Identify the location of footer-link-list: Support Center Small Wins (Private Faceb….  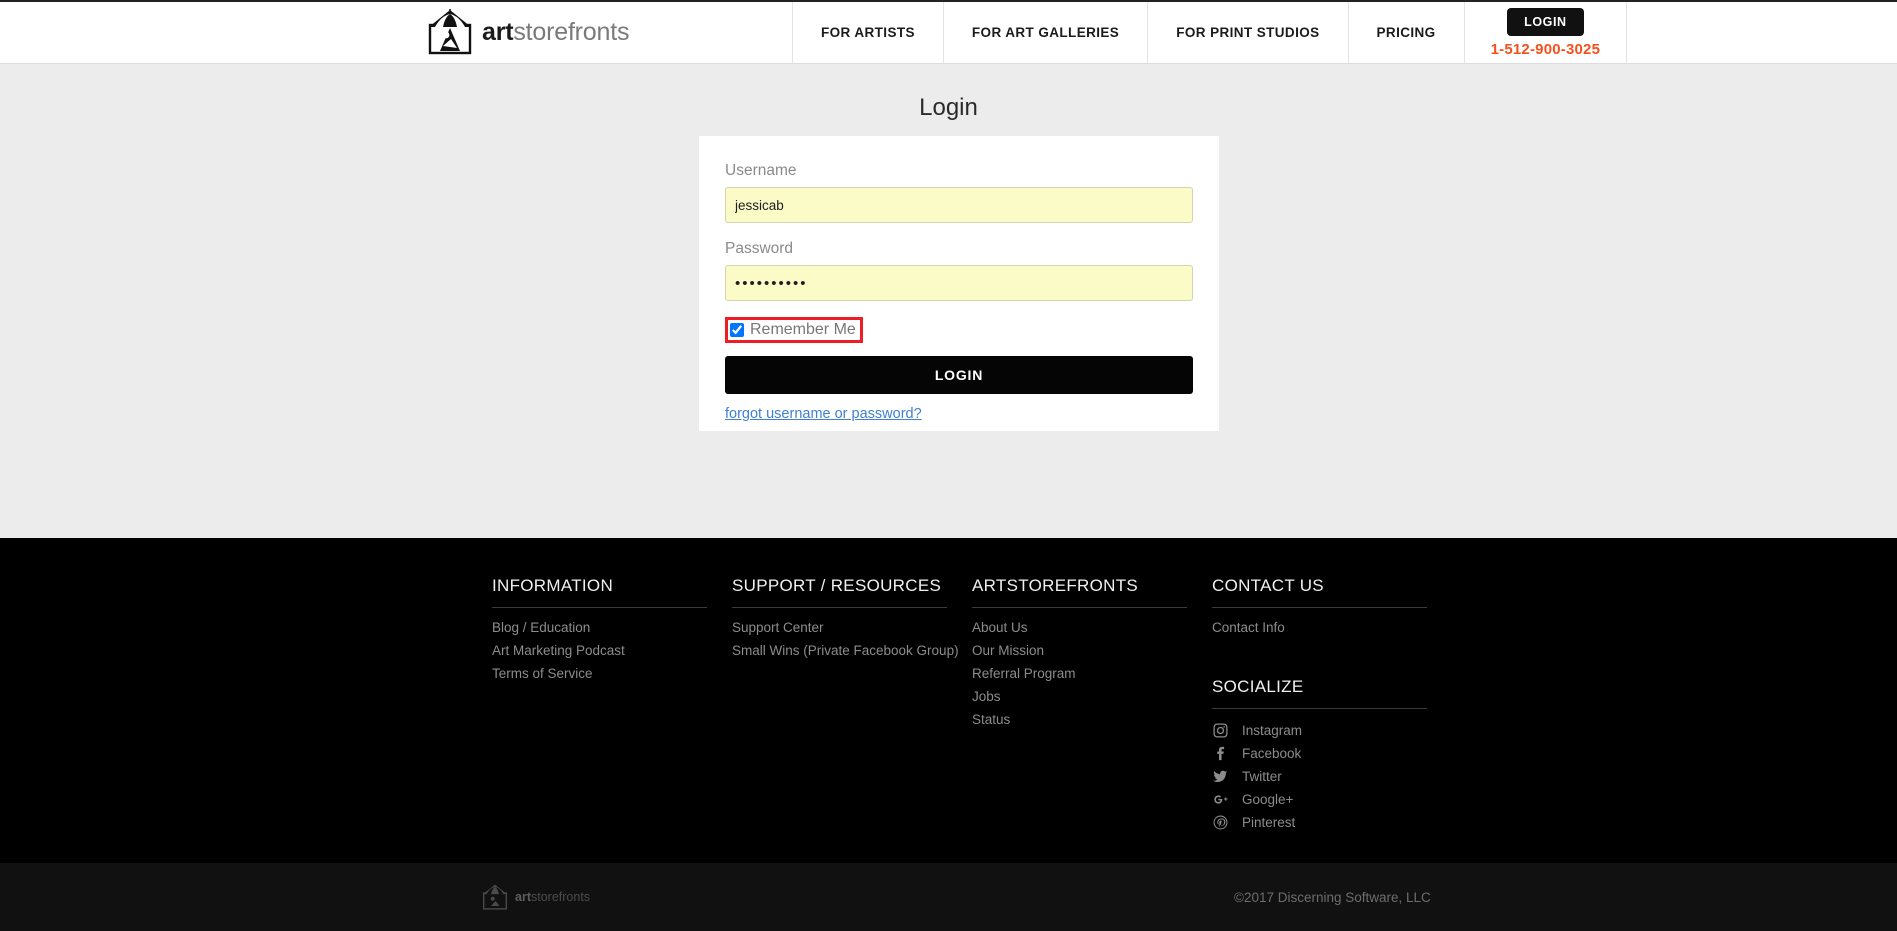
(852, 639).